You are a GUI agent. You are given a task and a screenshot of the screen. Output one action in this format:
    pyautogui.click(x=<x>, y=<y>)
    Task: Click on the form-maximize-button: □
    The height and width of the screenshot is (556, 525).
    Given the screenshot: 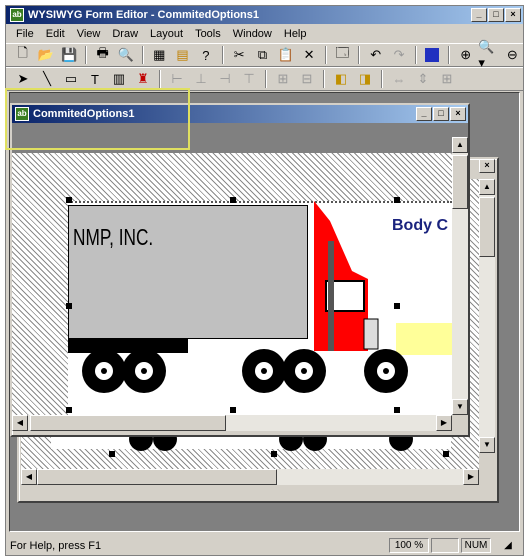 What is the action you would take?
    pyautogui.click(x=441, y=114)
    